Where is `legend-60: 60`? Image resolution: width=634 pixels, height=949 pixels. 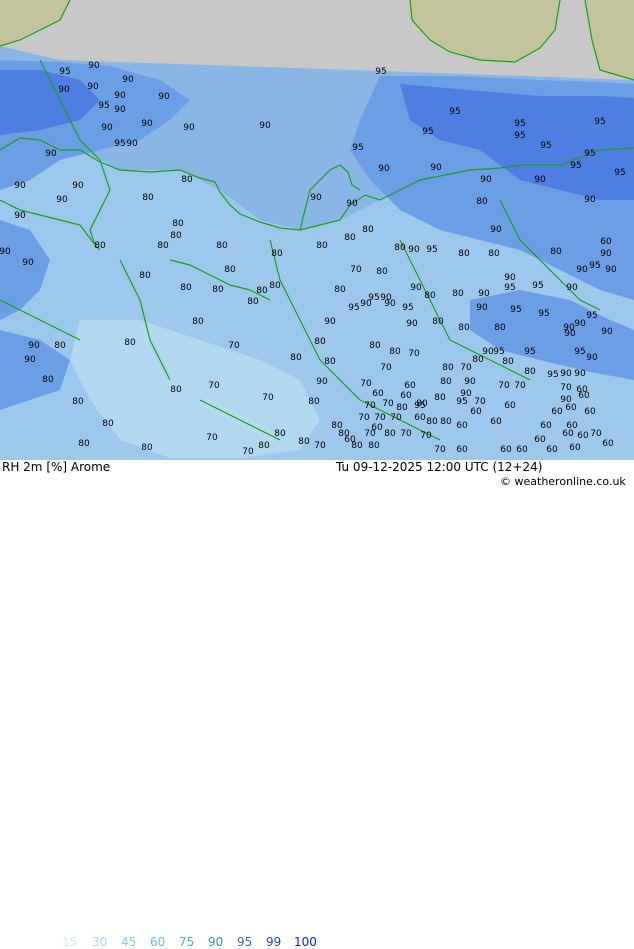
legend-60: 60 is located at coordinates (158, 942).